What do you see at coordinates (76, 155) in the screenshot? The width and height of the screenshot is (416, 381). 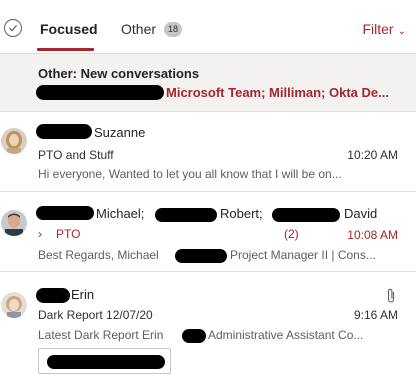 I see `message-subject: PTO and Stuff` at bounding box center [76, 155].